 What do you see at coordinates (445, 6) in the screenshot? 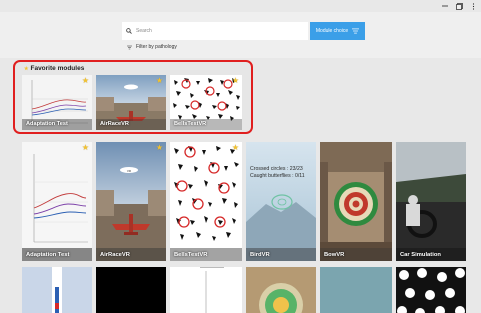
I see `minimize-icon` at bounding box center [445, 6].